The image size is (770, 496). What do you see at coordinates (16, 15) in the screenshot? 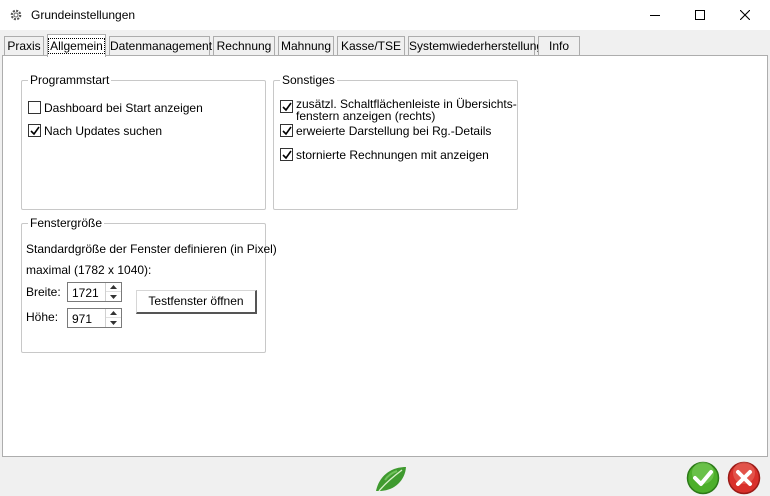
I see `gear-icon` at bounding box center [16, 15].